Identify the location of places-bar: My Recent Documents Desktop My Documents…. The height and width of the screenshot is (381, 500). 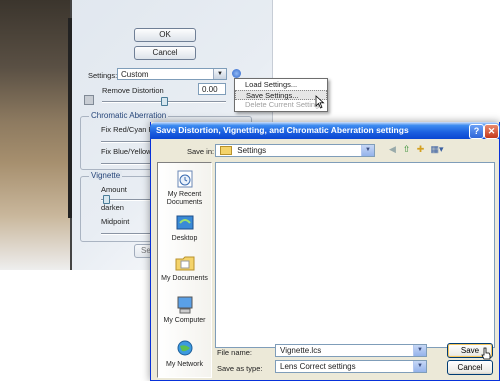
(184, 270).